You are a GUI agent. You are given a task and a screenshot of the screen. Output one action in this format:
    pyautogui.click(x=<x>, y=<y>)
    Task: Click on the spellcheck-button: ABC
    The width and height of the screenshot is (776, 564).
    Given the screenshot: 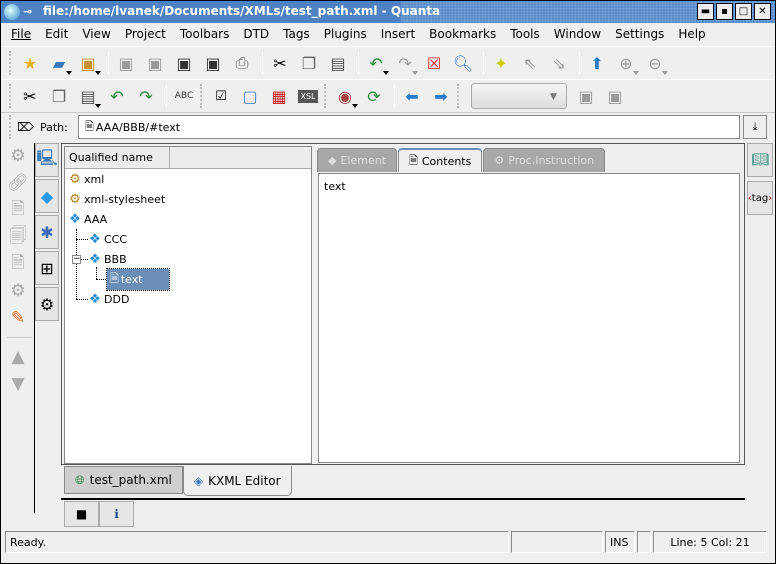 What is the action you would take?
    pyautogui.click(x=184, y=96)
    